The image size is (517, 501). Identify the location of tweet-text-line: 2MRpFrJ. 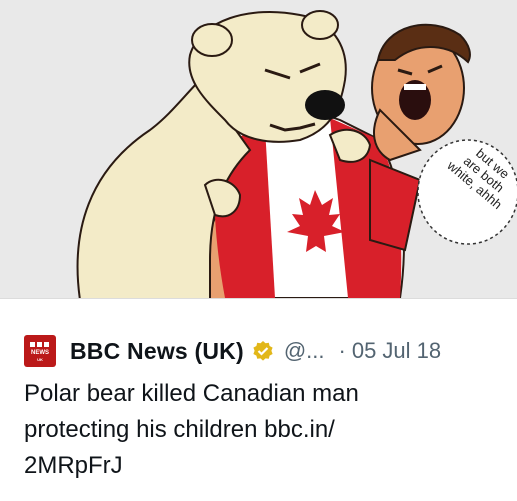
(259, 466).